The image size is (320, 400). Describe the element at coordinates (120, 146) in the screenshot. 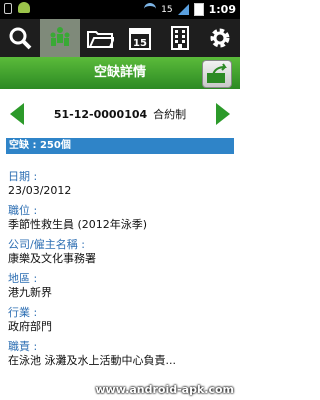

I see `vacancy-bar: 空缺 : 250個` at that location.